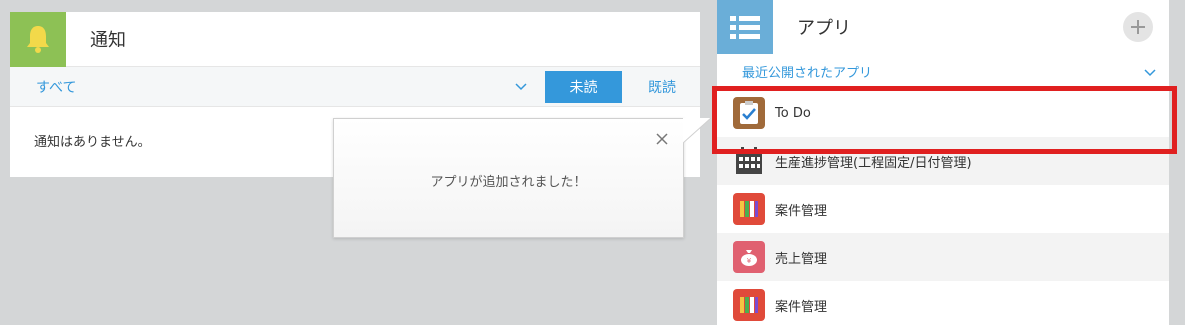  I want to click on notification-filter-bar: すべて 未読 既読, so click(355, 87).